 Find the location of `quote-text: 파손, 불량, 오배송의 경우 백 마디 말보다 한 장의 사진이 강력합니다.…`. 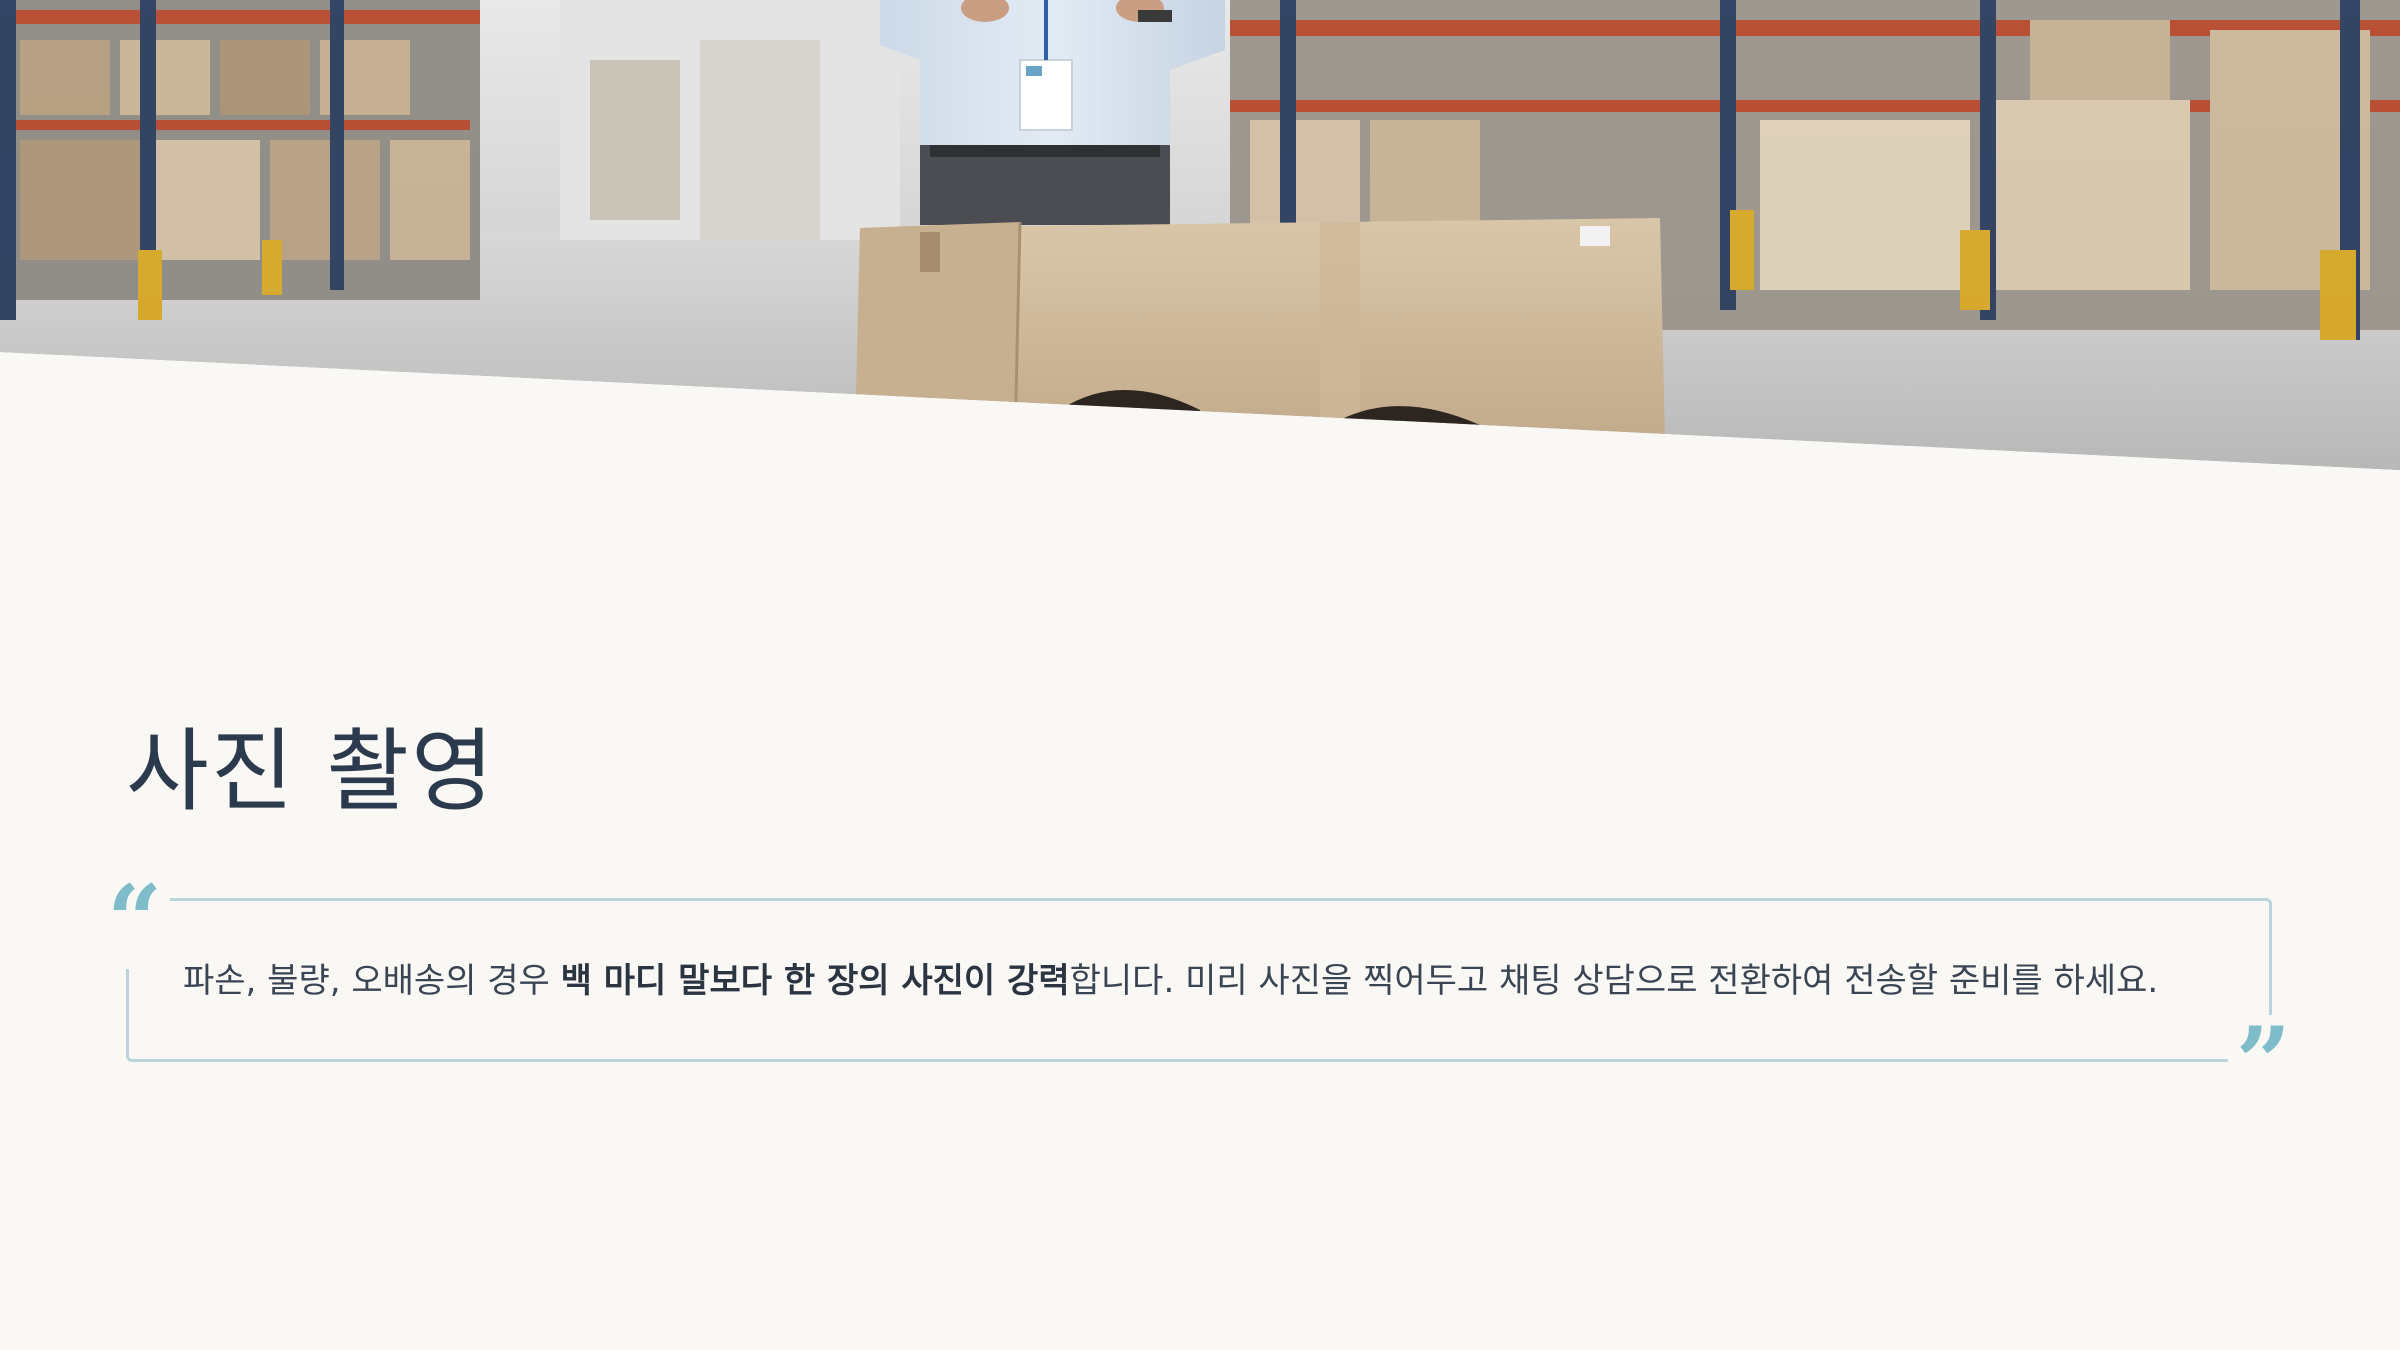

quote-text: 파손, 불량, 오배송의 경우 백 마디 말보다 한 장의 사진이 강력합니다.… is located at coordinates (1213, 981).